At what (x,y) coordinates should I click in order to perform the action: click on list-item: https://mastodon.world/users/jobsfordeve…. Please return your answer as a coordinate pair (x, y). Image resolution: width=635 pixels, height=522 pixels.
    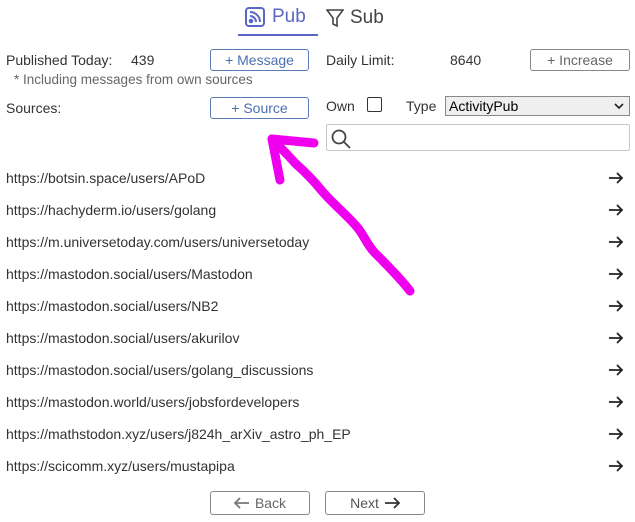
    Looking at the image, I should click on (317, 402).